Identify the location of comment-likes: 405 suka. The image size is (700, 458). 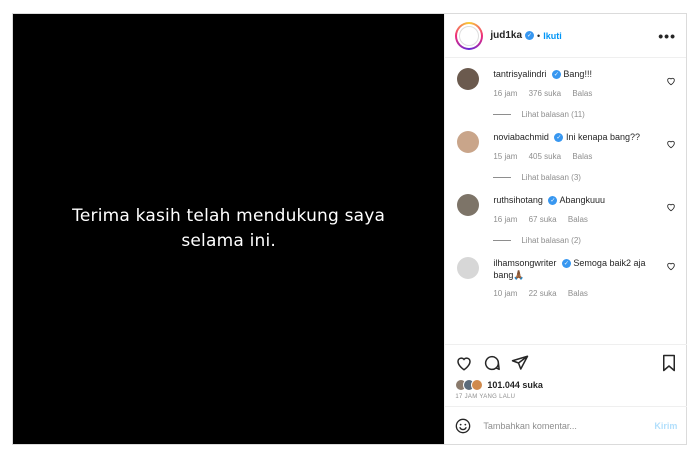
(545, 156).